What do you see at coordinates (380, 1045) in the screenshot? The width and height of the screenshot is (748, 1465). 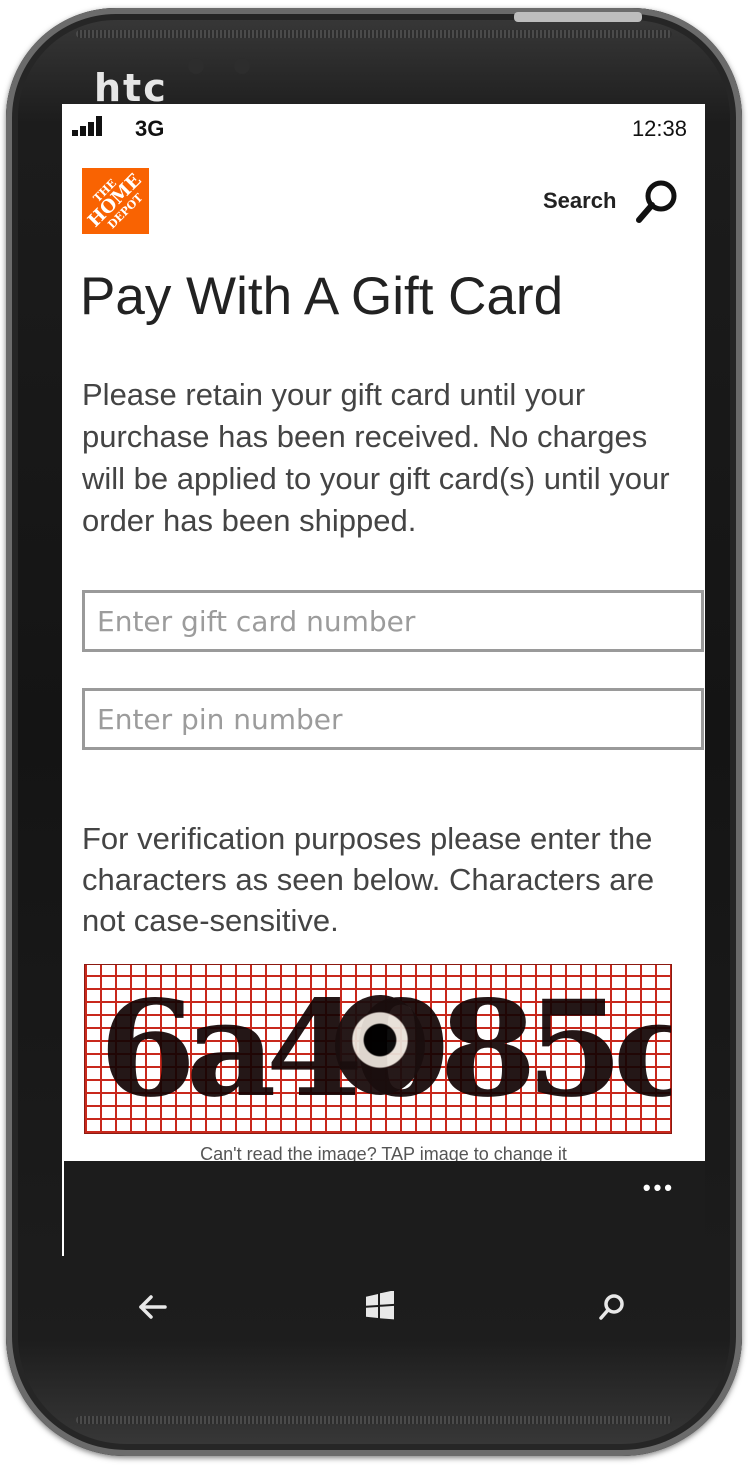 I see `captcha-distortion` at bounding box center [380, 1045].